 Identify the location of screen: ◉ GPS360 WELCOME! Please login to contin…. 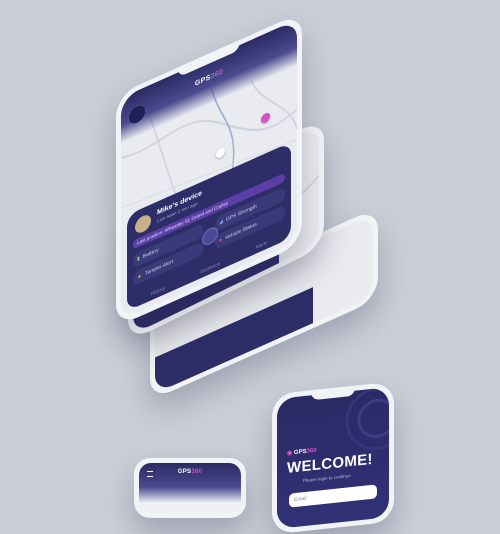
(333, 458).